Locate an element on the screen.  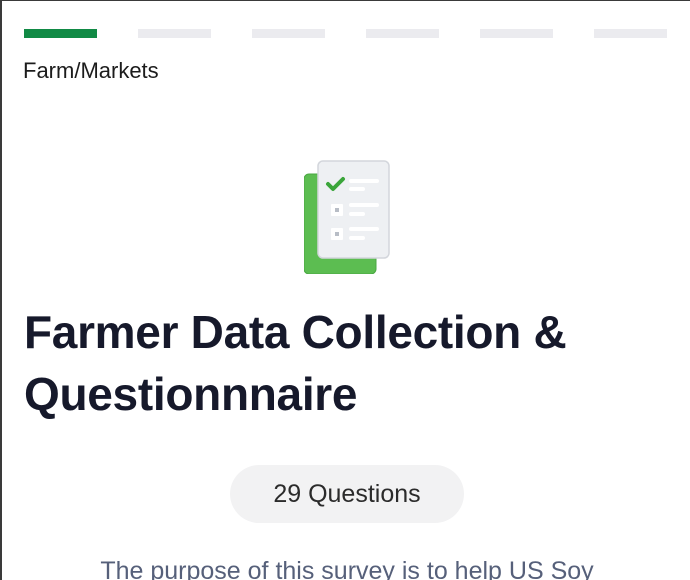
question-count-label: 29 Questions is located at coordinates (347, 493).